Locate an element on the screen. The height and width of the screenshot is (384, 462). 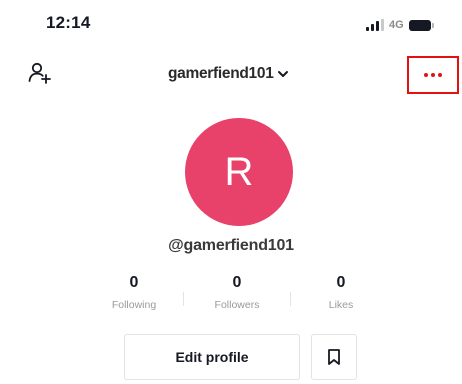
account-switcher: gamerfiend101 is located at coordinates (228, 74).